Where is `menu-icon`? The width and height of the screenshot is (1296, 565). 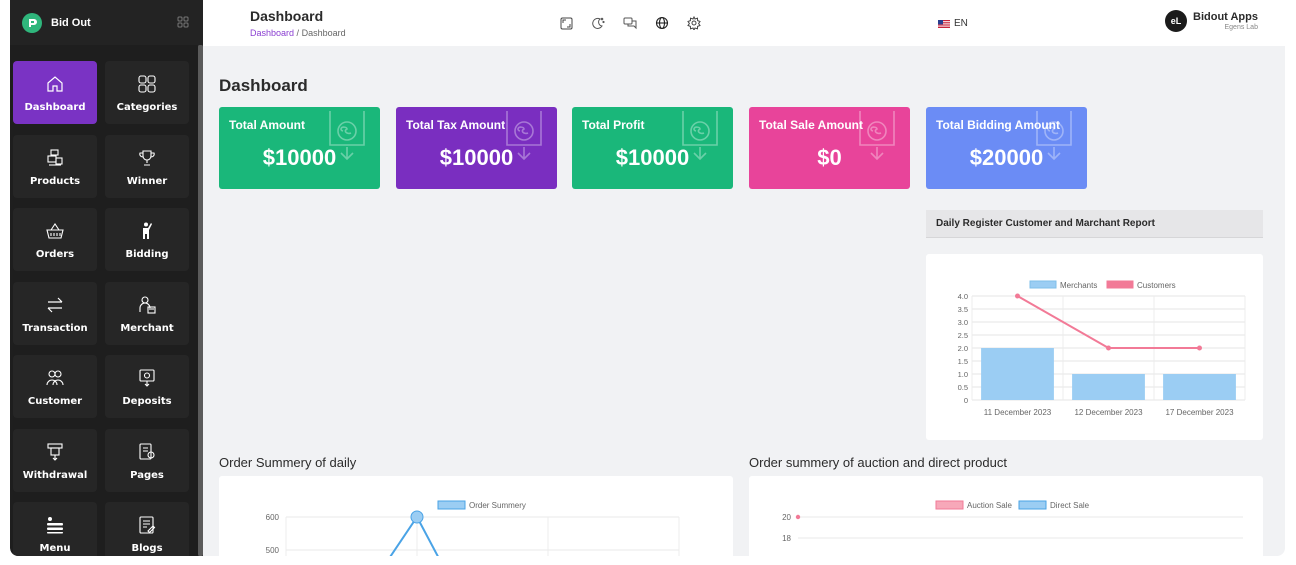
menu-icon is located at coordinates (55, 525).